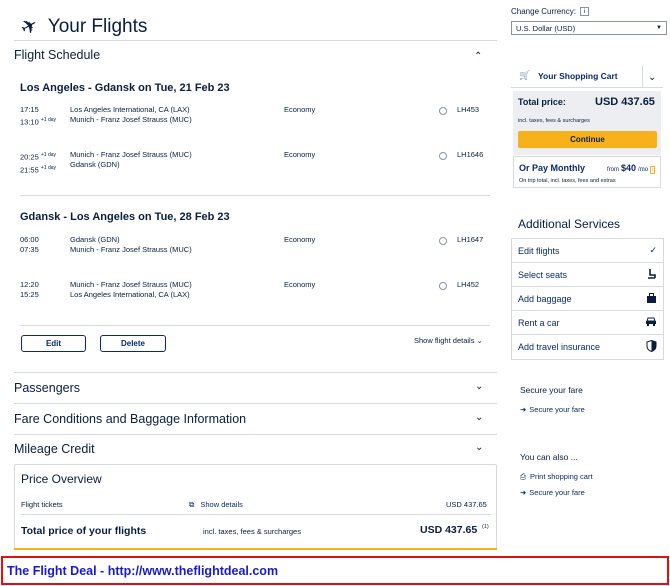 This screenshot has width=670, height=586. I want to click on arr-time: 21:55, so click(29, 169).